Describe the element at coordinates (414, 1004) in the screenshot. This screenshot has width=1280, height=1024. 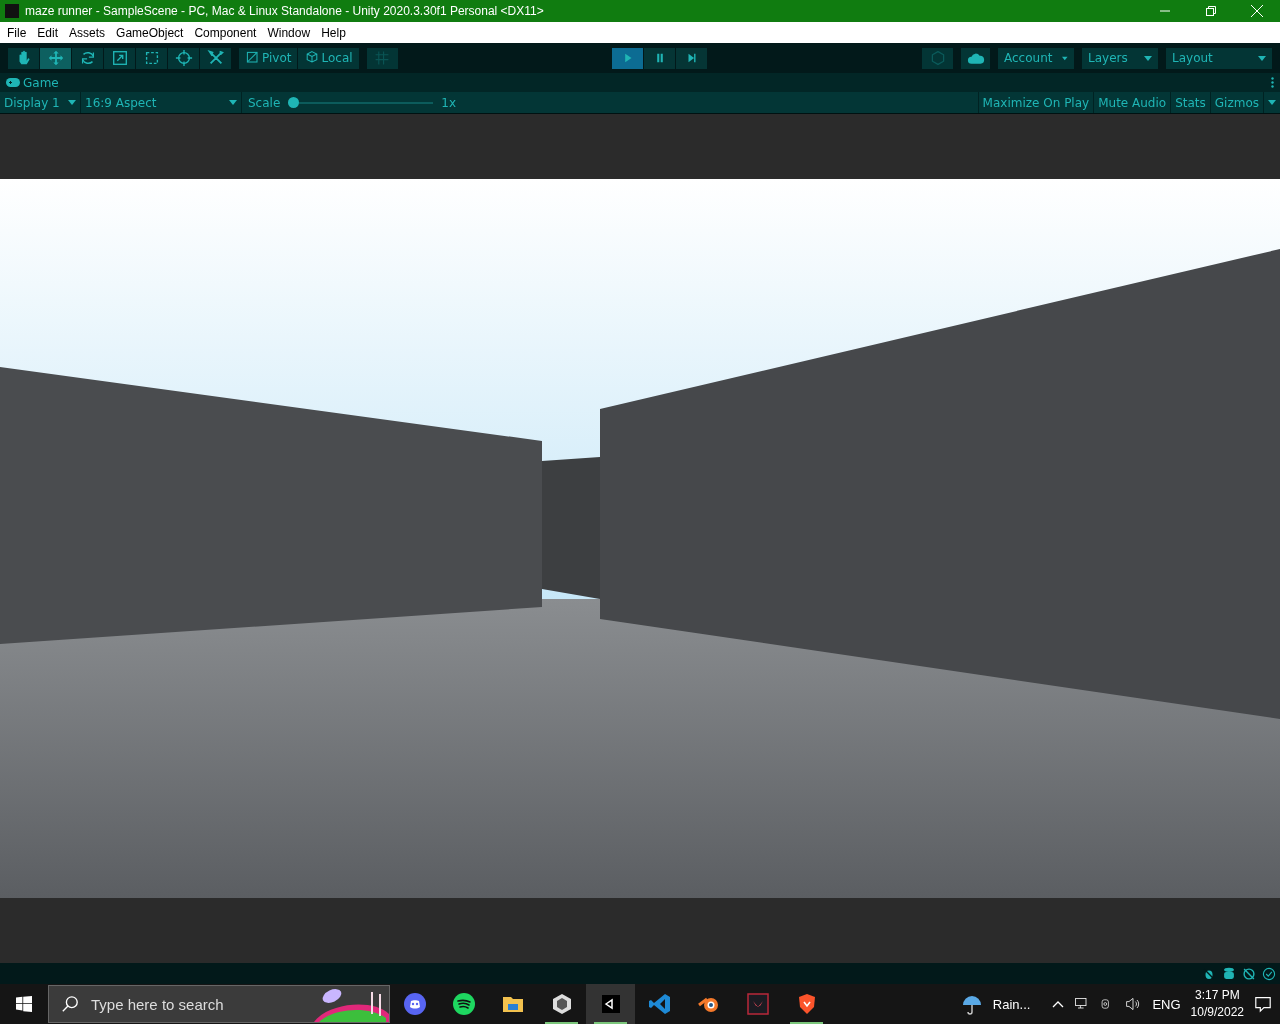
I see `chat-icon` at that location.